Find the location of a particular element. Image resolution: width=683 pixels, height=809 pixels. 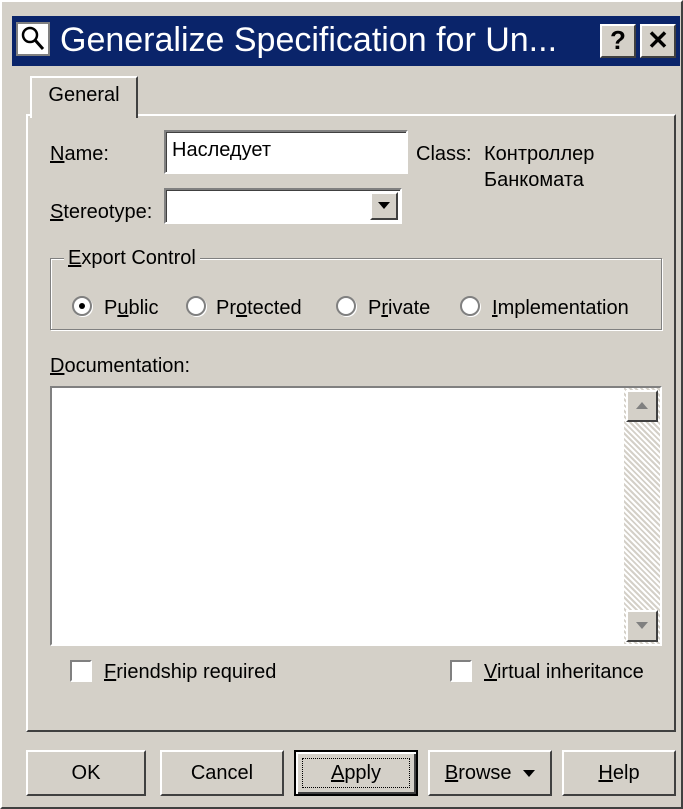

virtual-inheritance-label: Virtual inheritance is located at coordinates (564, 672).